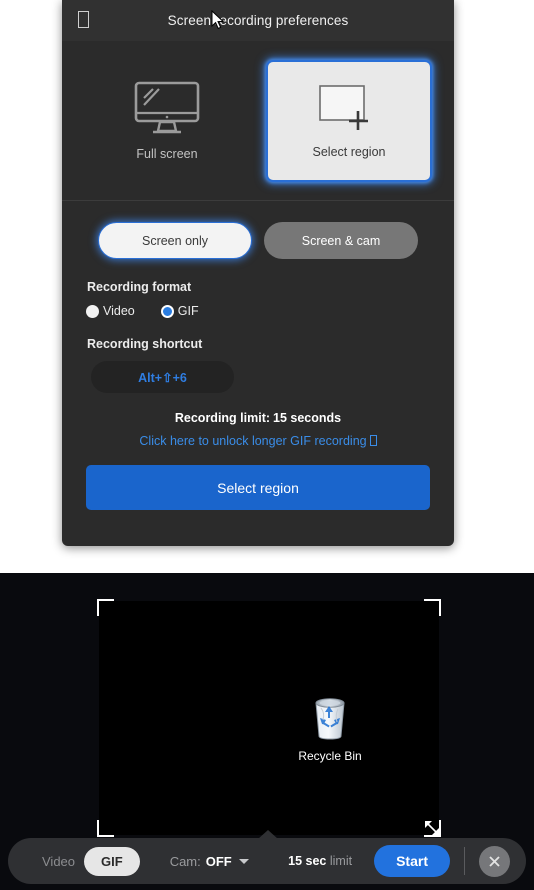  I want to click on select-region-button: Select region, so click(258, 487).